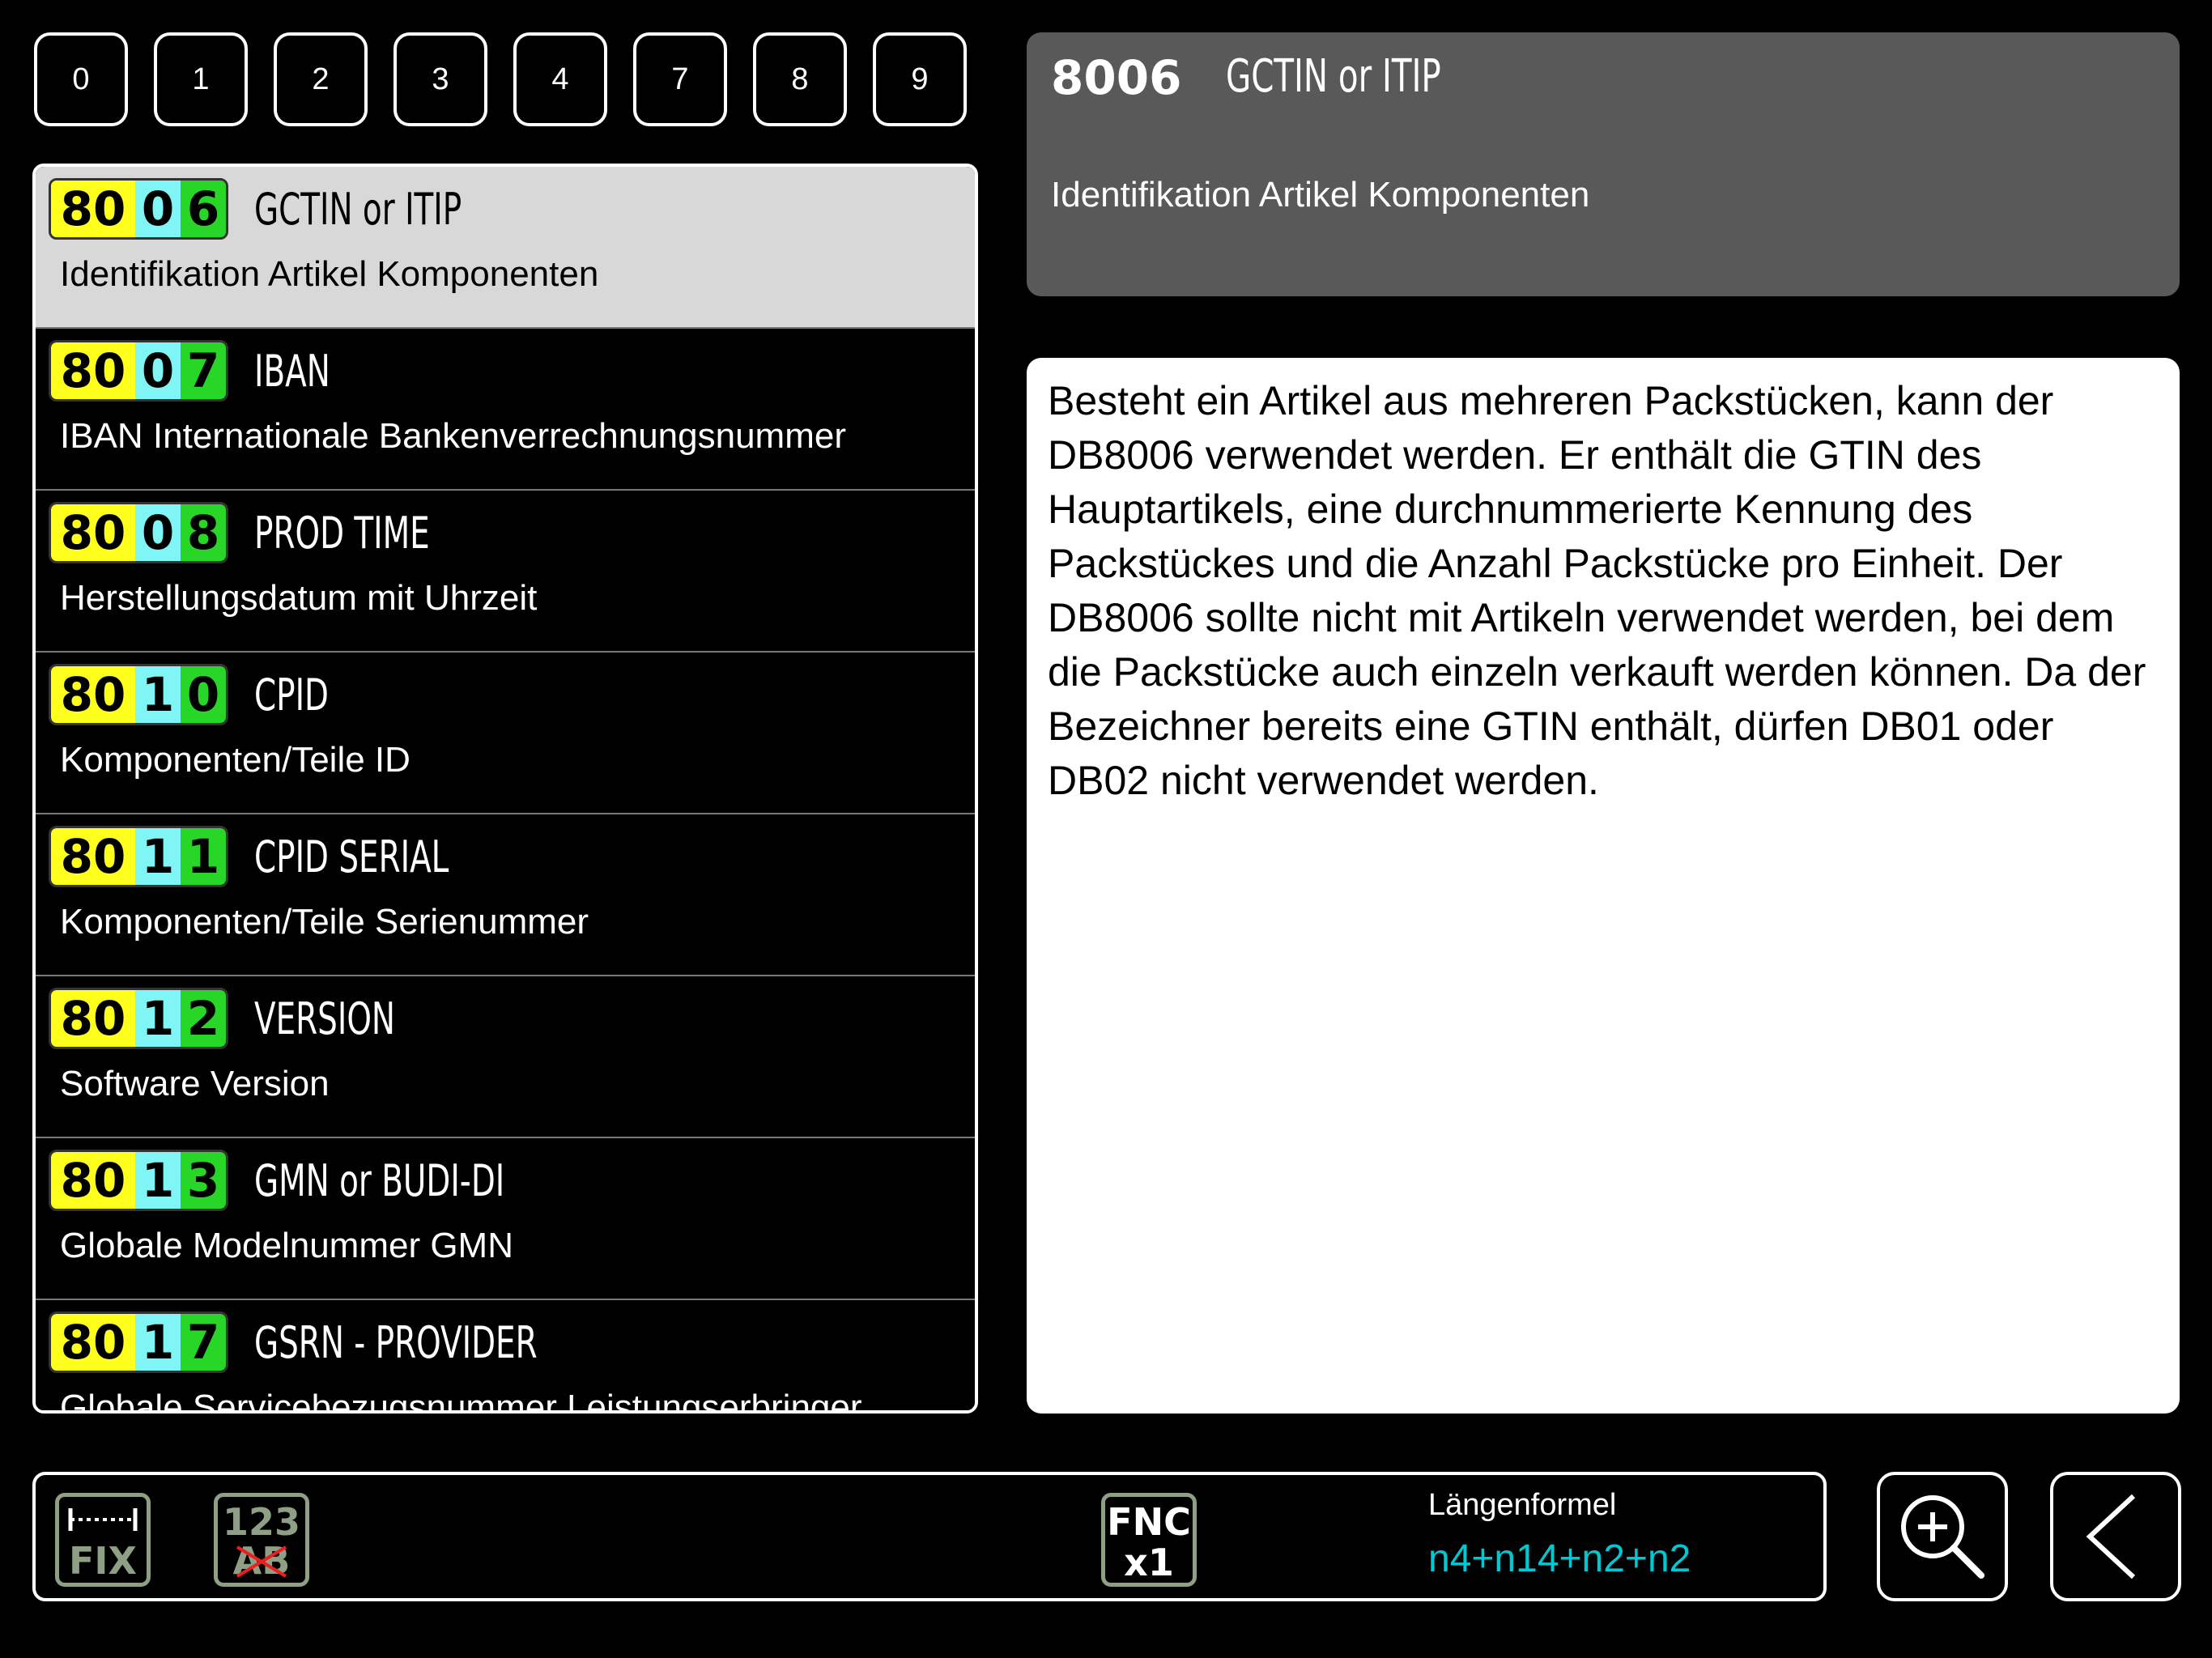 This screenshot has height=1658, width=2212. I want to click on digit-button-4: 4, so click(560, 79).